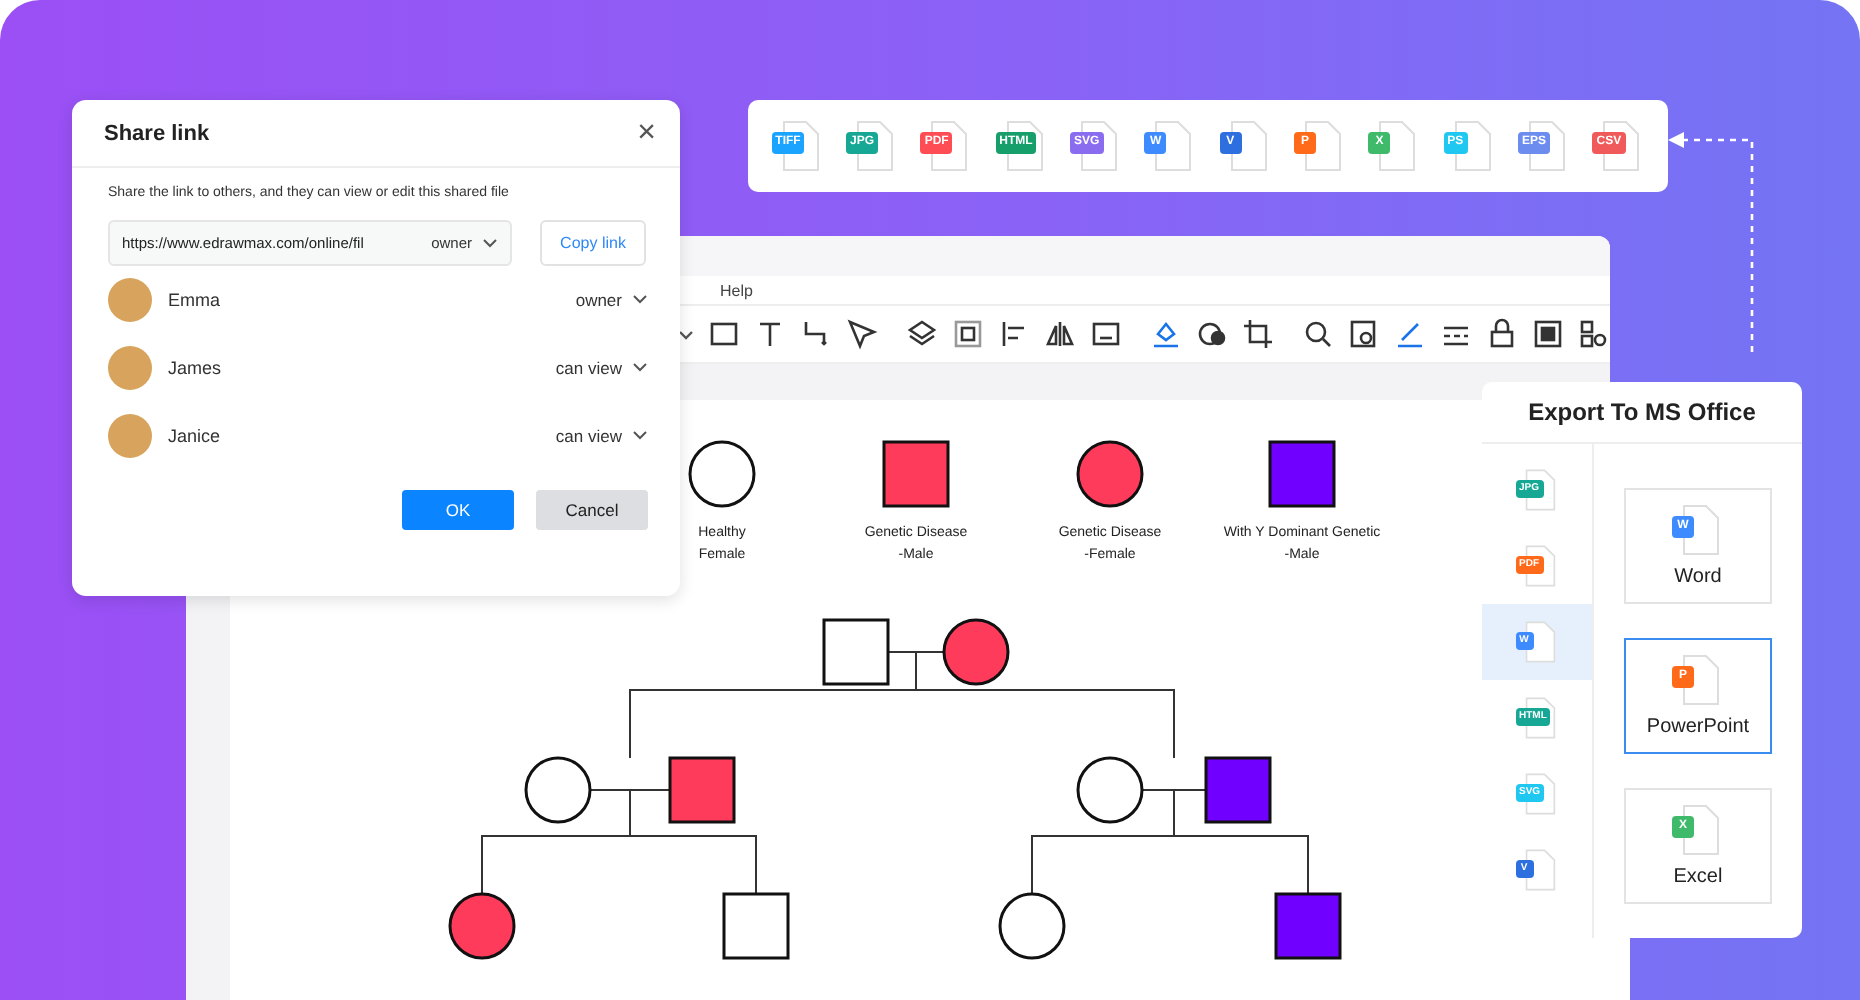  What do you see at coordinates (1318, 334) in the screenshot?
I see `search-icon` at bounding box center [1318, 334].